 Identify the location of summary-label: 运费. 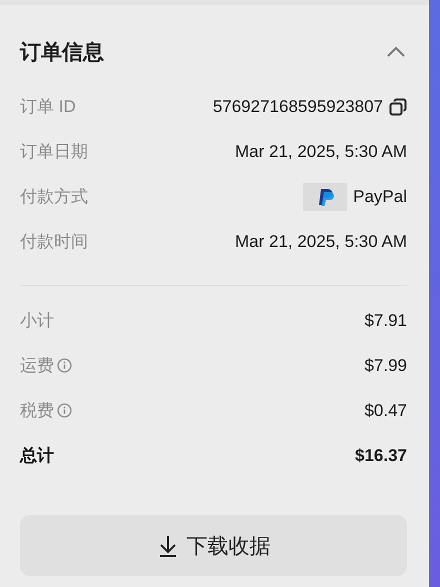
(37, 366).